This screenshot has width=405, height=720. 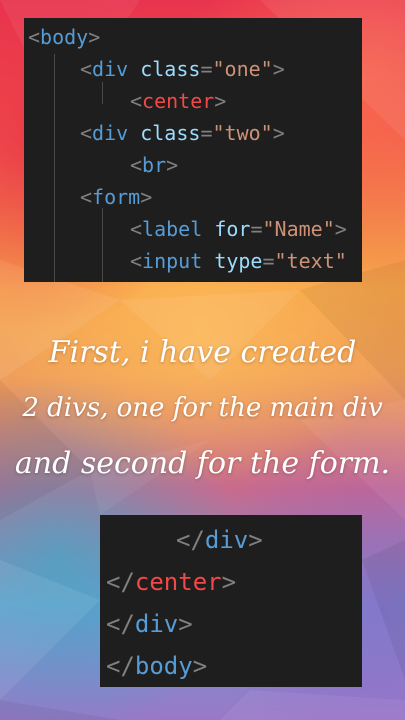 What do you see at coordinates (154, 165) in the screenshot?
I see `code-line: <br>` at bounding box center [154, 165].